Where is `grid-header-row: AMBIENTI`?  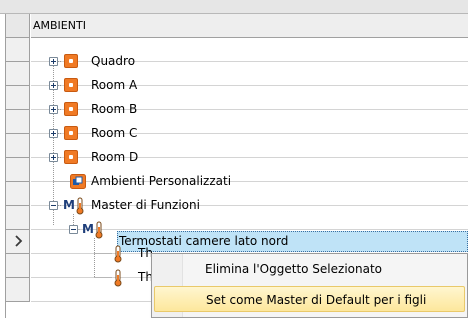 grid-header-row: AMBIENTI is located at coordinates (234, 26).